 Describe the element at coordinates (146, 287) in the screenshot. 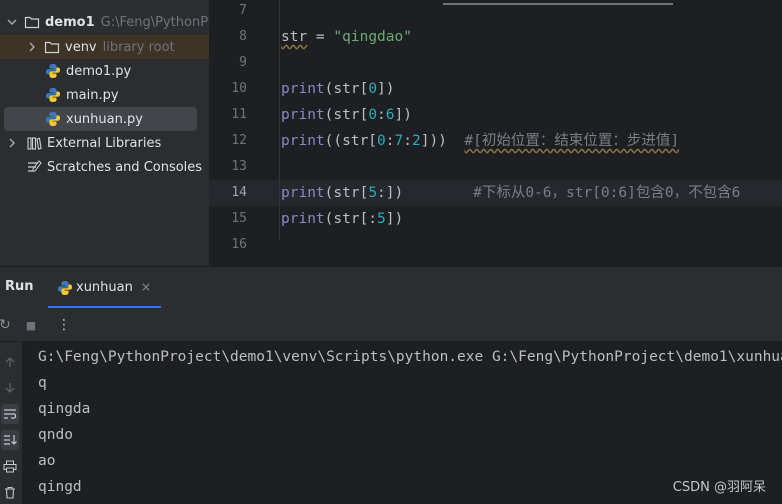

I see `close-icon: ×` at that location.